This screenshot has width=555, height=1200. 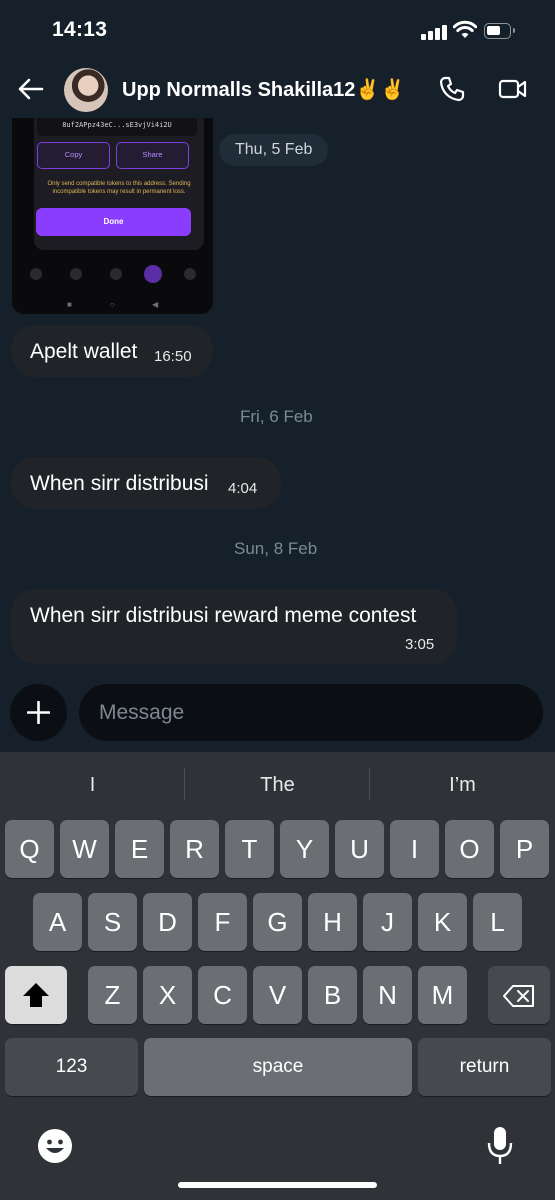 I want to click on wallet-address: 8uf2APpz43eC...sE3vjVi4i2U, so click(x=117, y=127).